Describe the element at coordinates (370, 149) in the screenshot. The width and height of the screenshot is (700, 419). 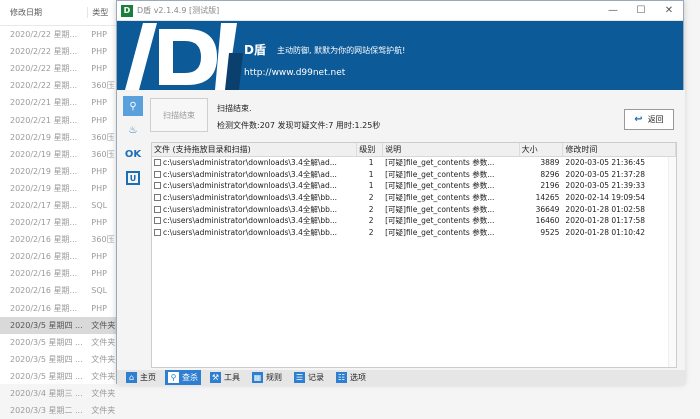
I see `header-level: 级别` at that location.